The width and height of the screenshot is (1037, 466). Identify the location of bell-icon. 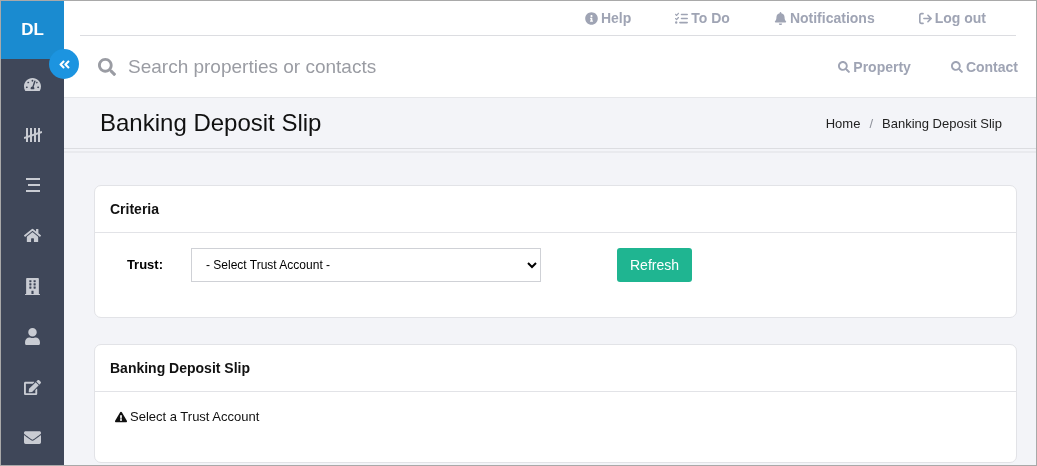
(780, 18).